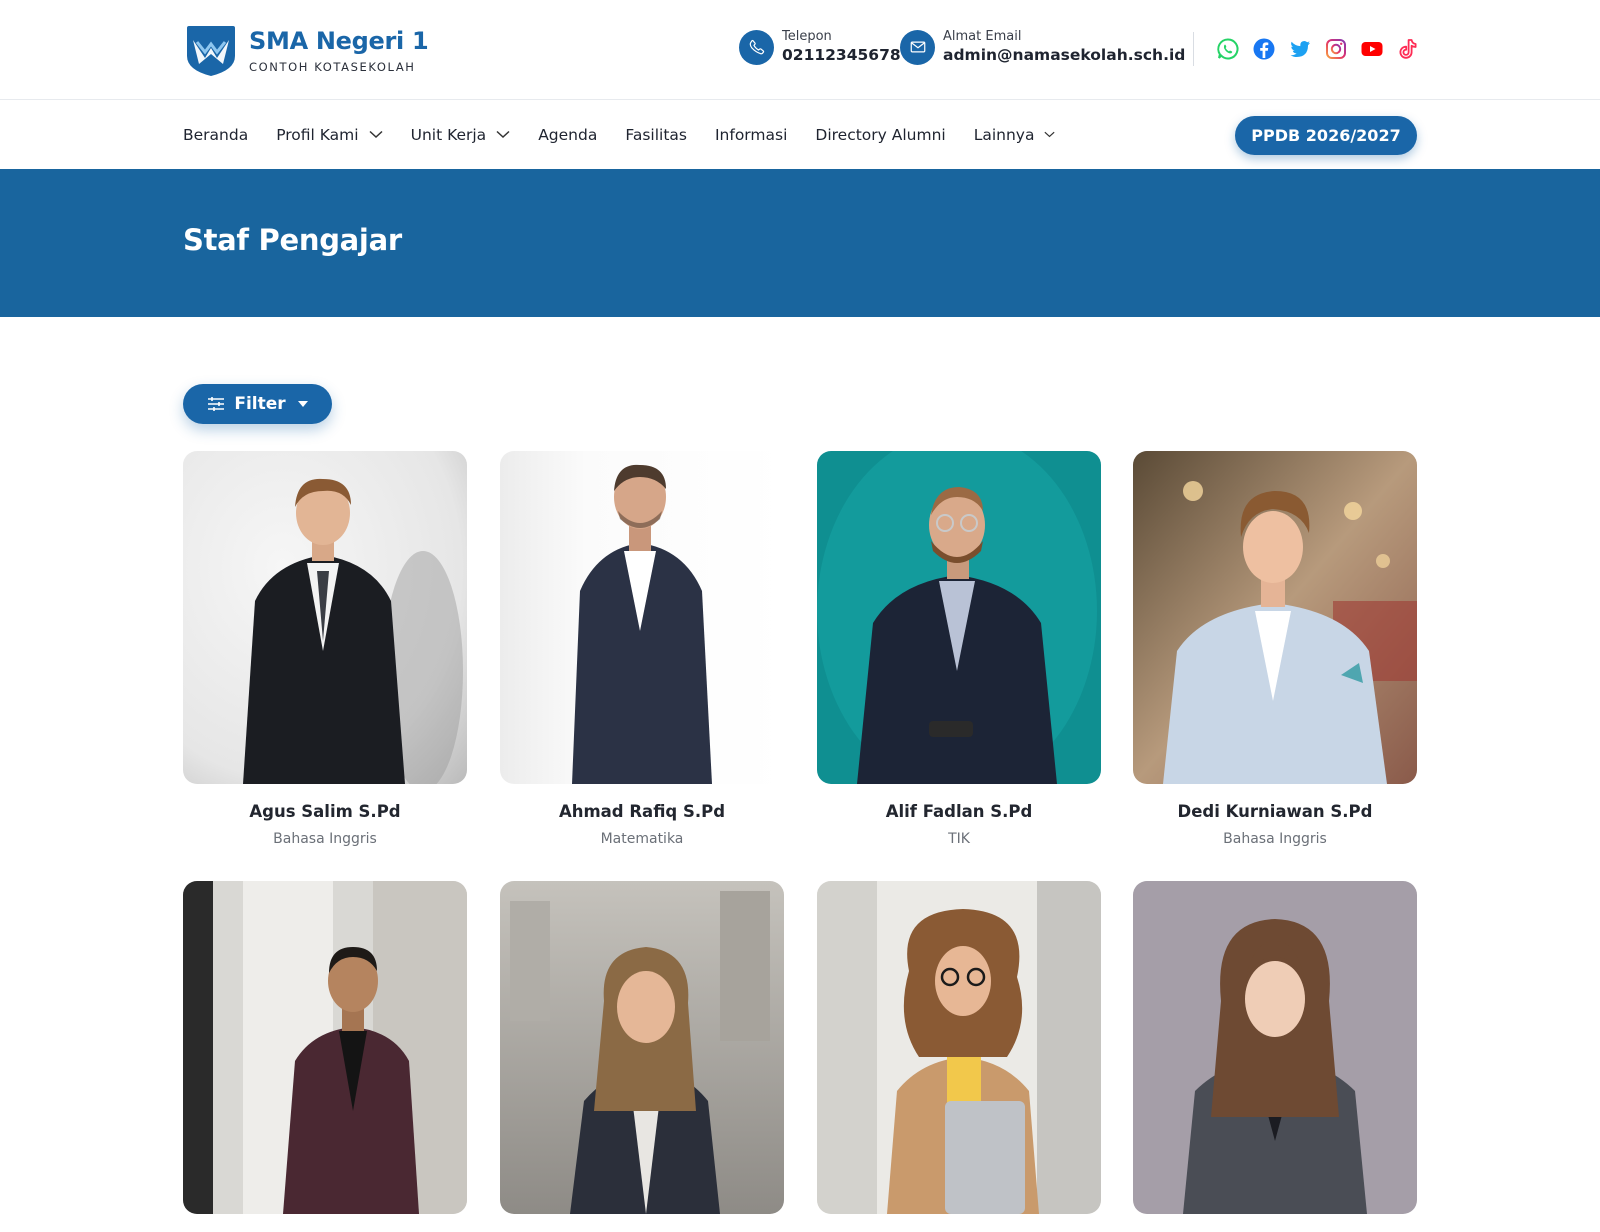 The image size is (1600, 1232). I want to click on facebook-icon, so click(1264, 49).